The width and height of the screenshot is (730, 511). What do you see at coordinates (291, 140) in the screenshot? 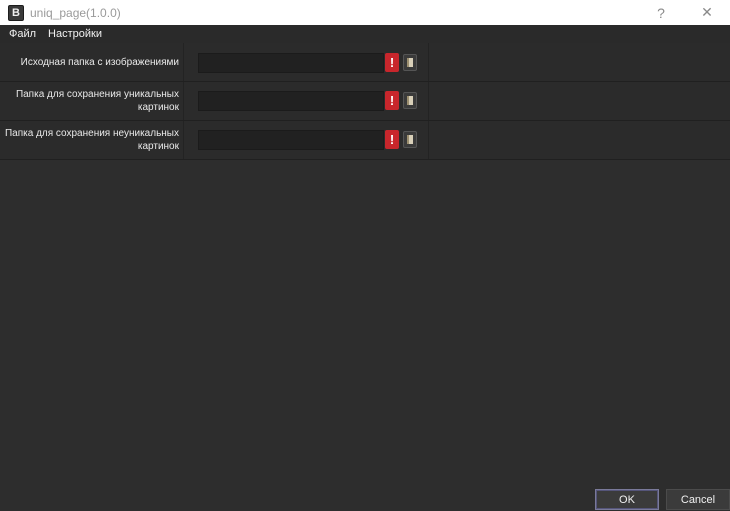
I see `nonunique-folder-input` at bounding box center [291, 140].